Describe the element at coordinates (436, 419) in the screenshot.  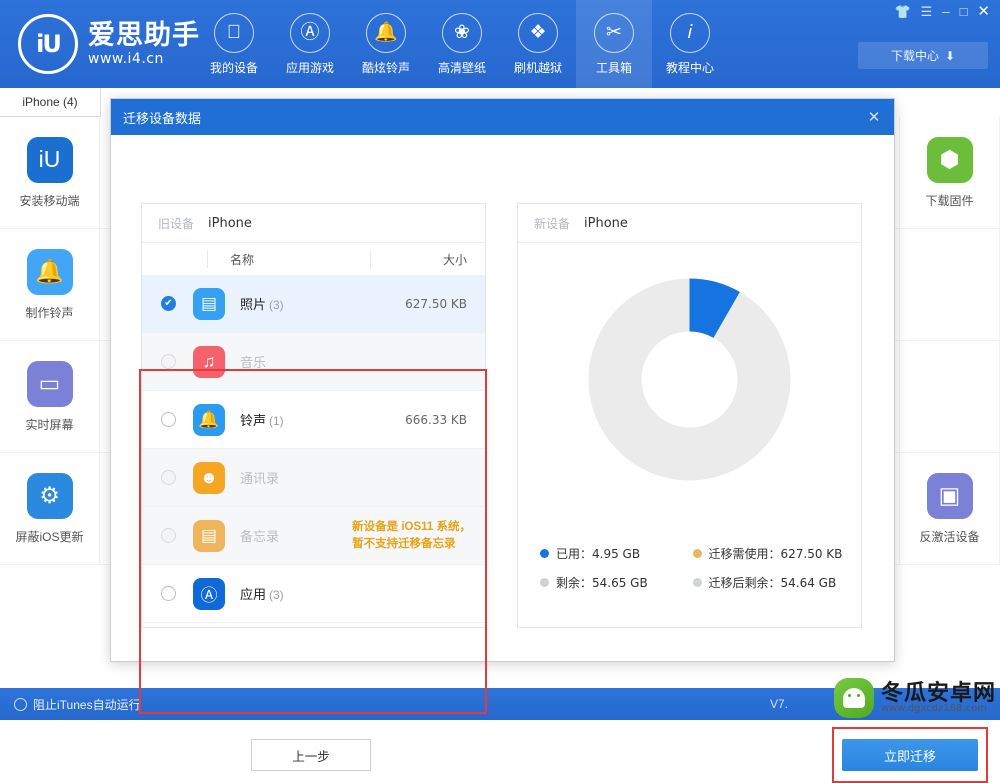
I see `row-size: 666.33 KB` at that location.